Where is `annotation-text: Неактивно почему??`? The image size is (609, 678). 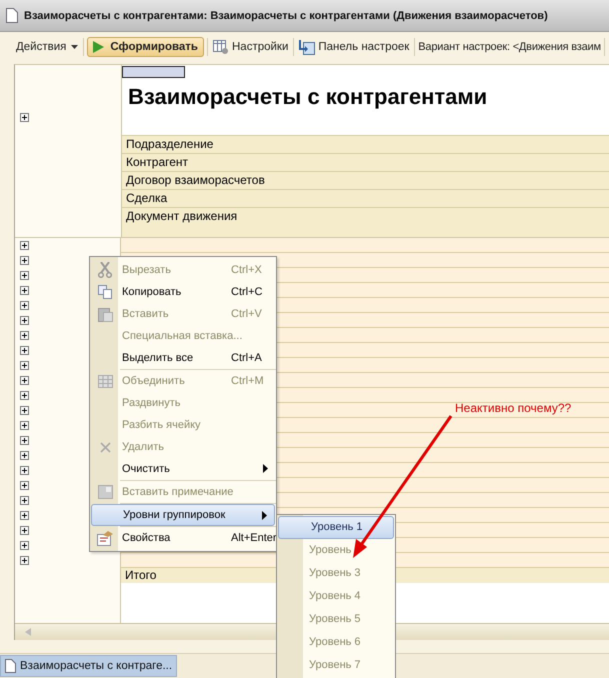 annotation-text: Неактивно почему?? is located at coordinates (513, 408).